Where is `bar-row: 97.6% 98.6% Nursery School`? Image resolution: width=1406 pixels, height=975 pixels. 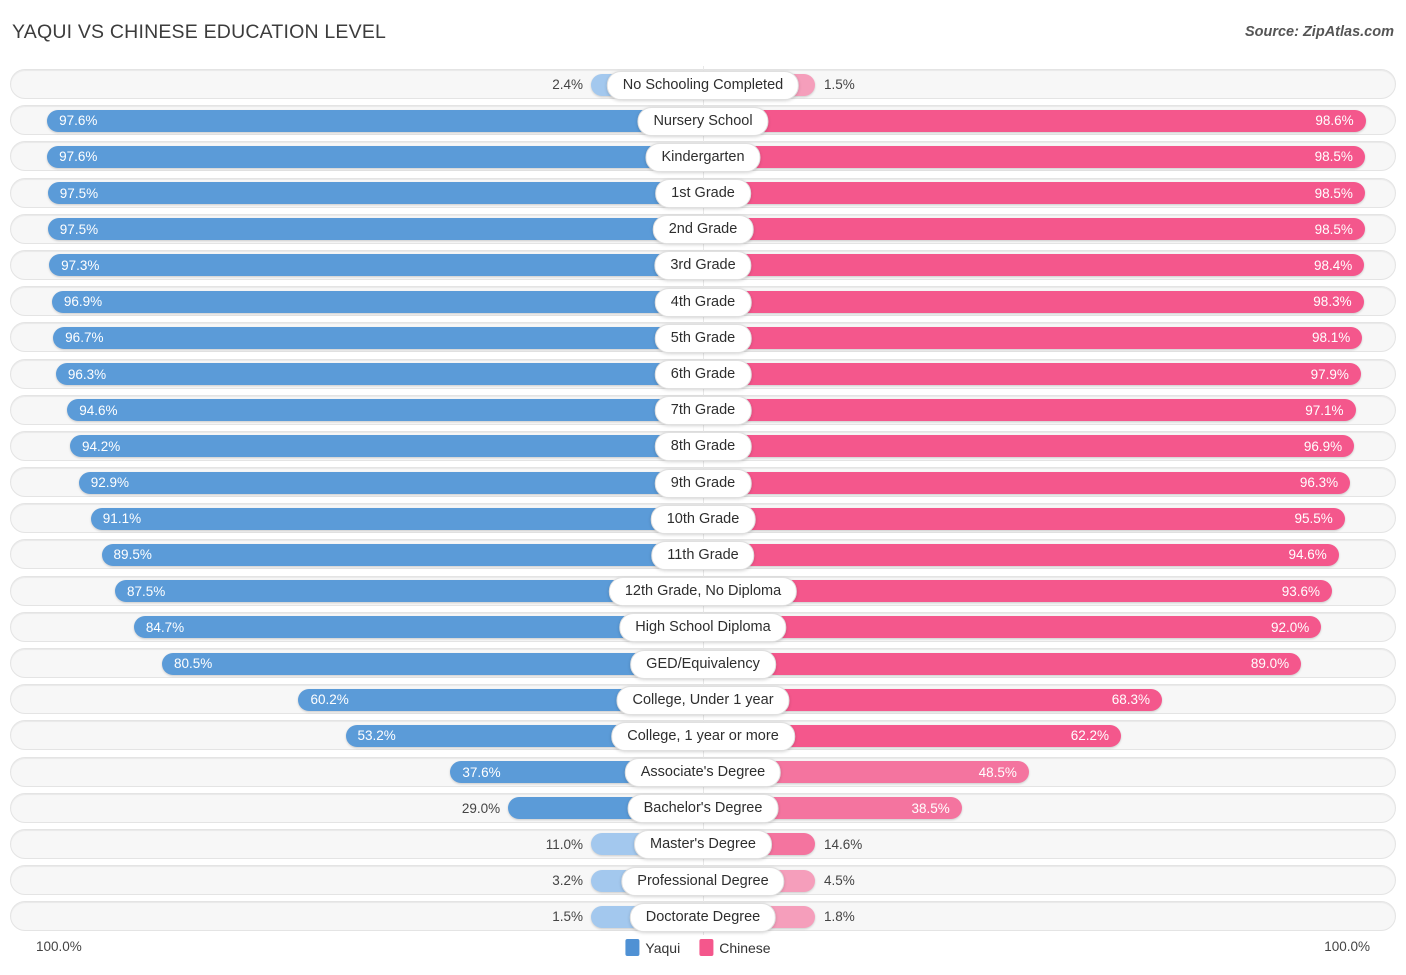 bar-row: 97.6% 98.6% Nursery School is located at coordinates (703, 120).